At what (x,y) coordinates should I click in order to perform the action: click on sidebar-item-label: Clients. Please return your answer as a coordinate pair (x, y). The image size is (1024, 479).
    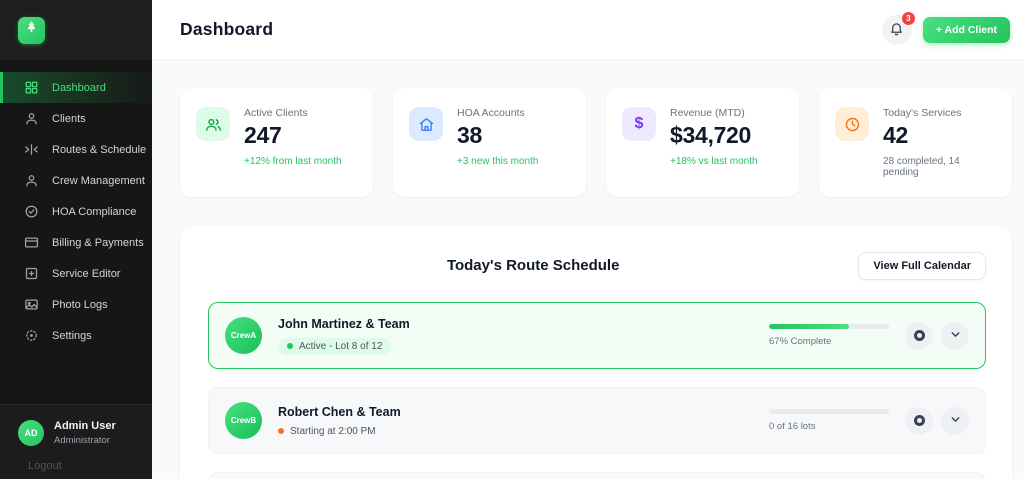
    Looking at the image, I should click on (69, 118).